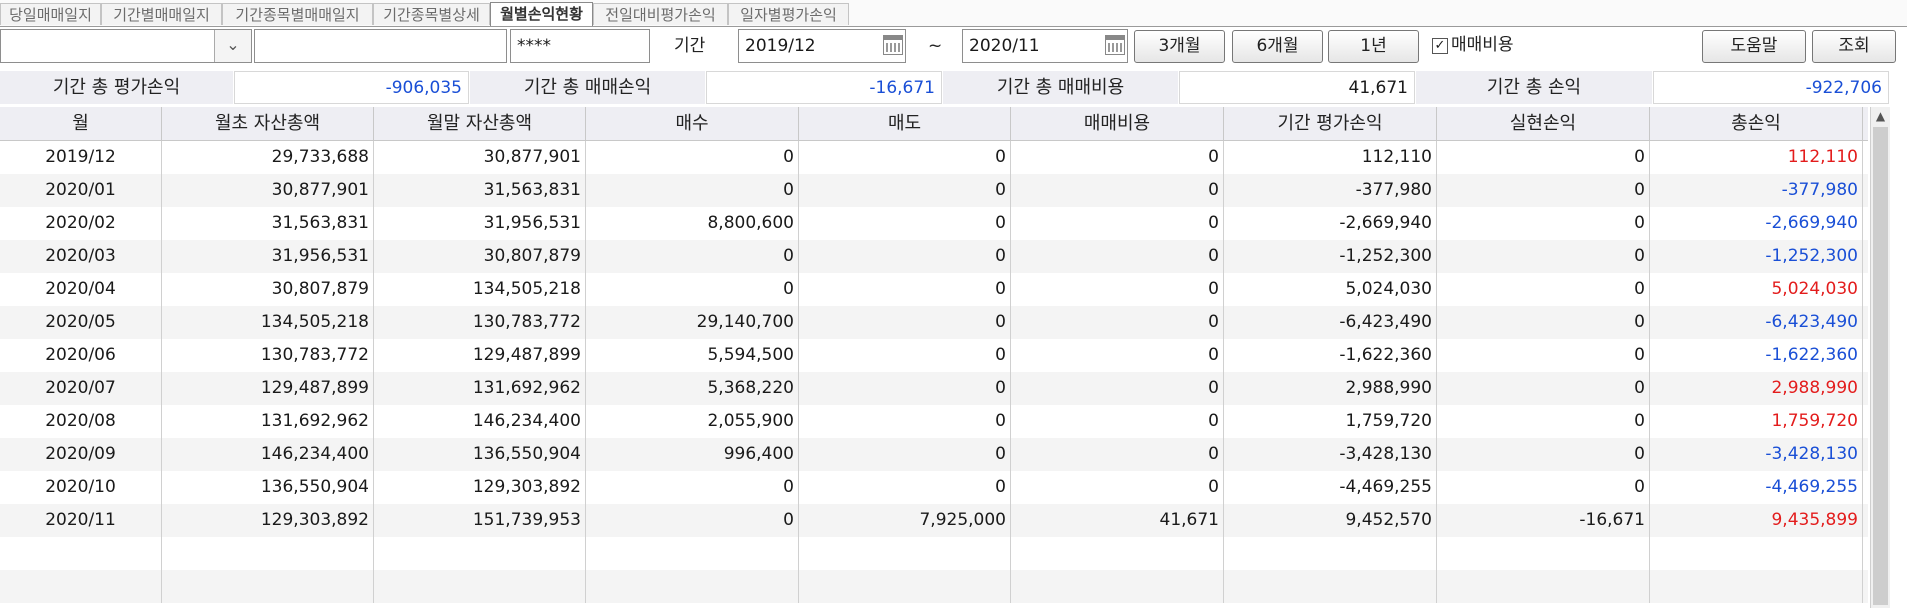 This screenshot has height=608, width=1907. Describe the element at coordinates (81, 421) in the screenshot. I see `table-cell: 2020/08` at that location.